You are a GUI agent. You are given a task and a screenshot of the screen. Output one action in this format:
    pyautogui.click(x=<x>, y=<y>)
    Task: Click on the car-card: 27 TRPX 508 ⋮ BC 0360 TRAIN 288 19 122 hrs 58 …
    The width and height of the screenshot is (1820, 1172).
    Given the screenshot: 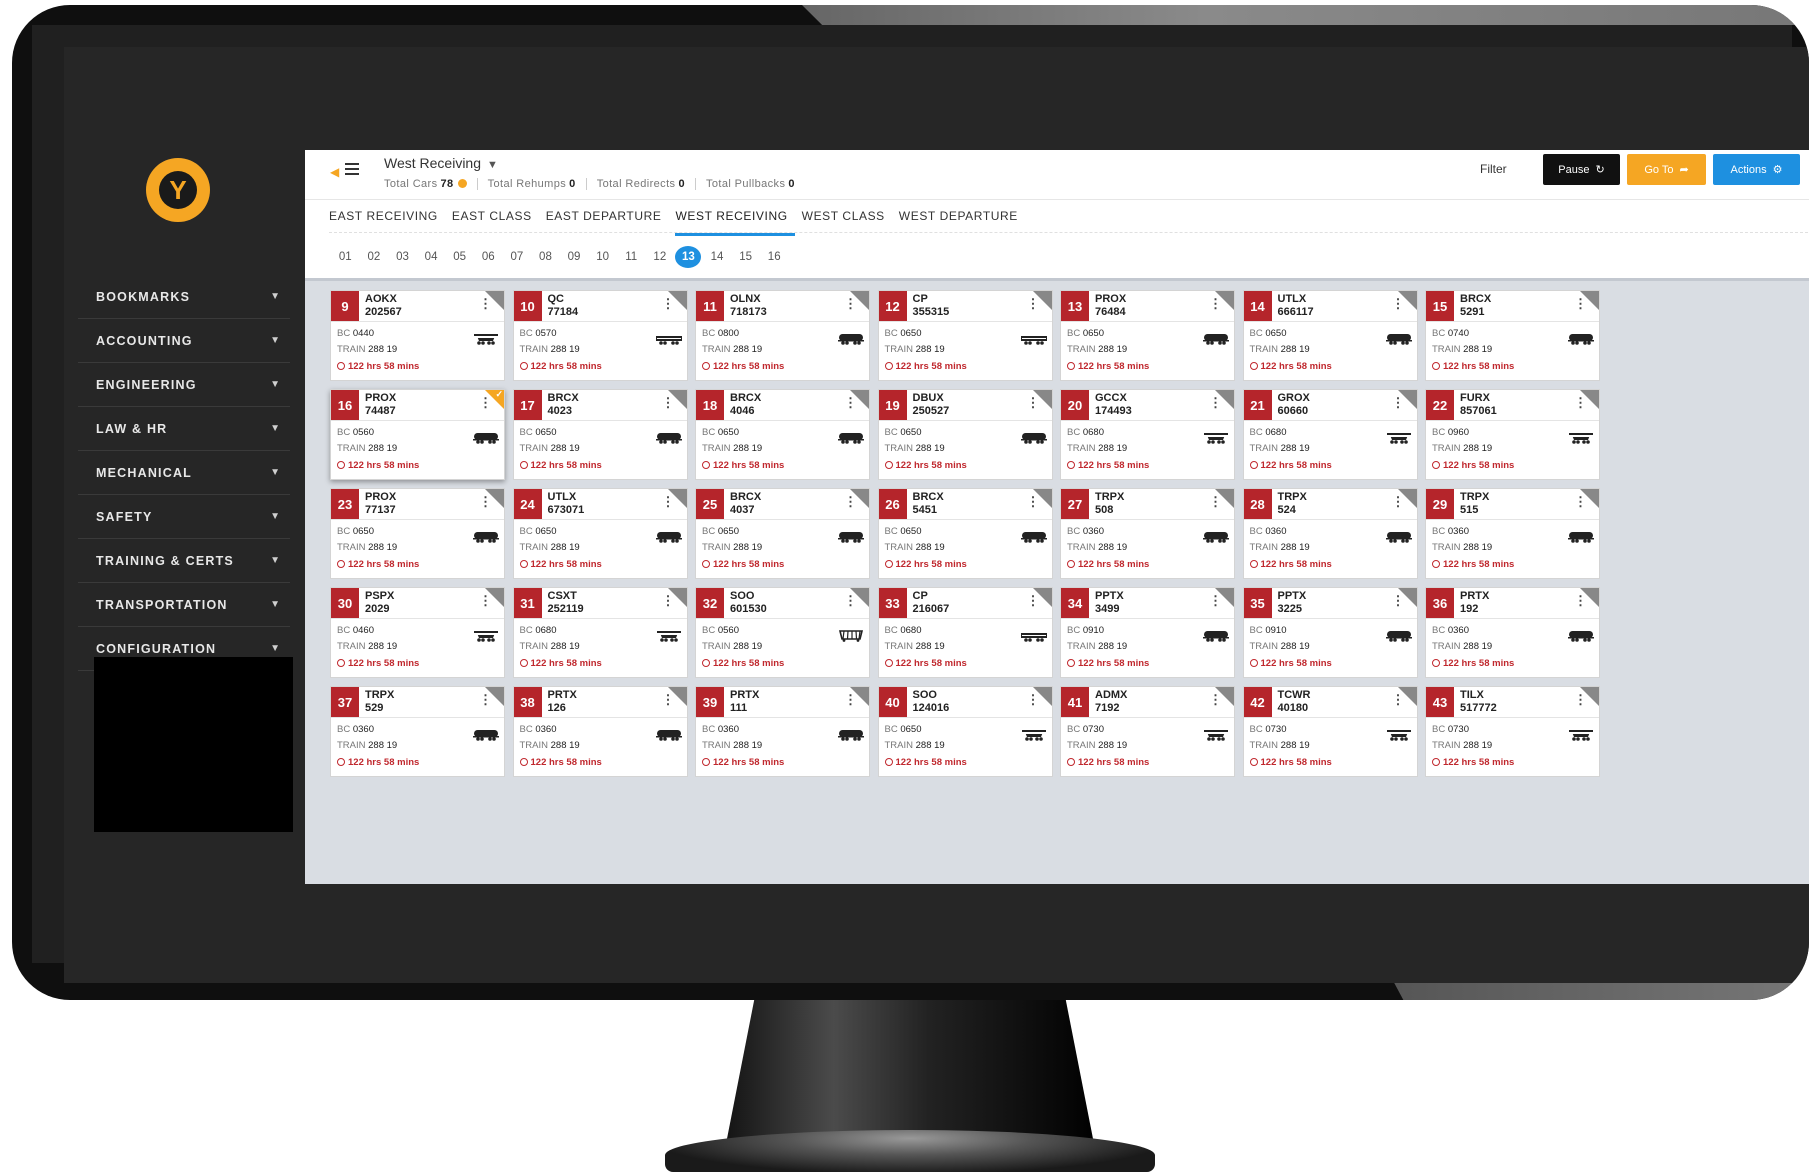 What is the action you would take?
    pyautogui.click(x=1147, y=533)
    